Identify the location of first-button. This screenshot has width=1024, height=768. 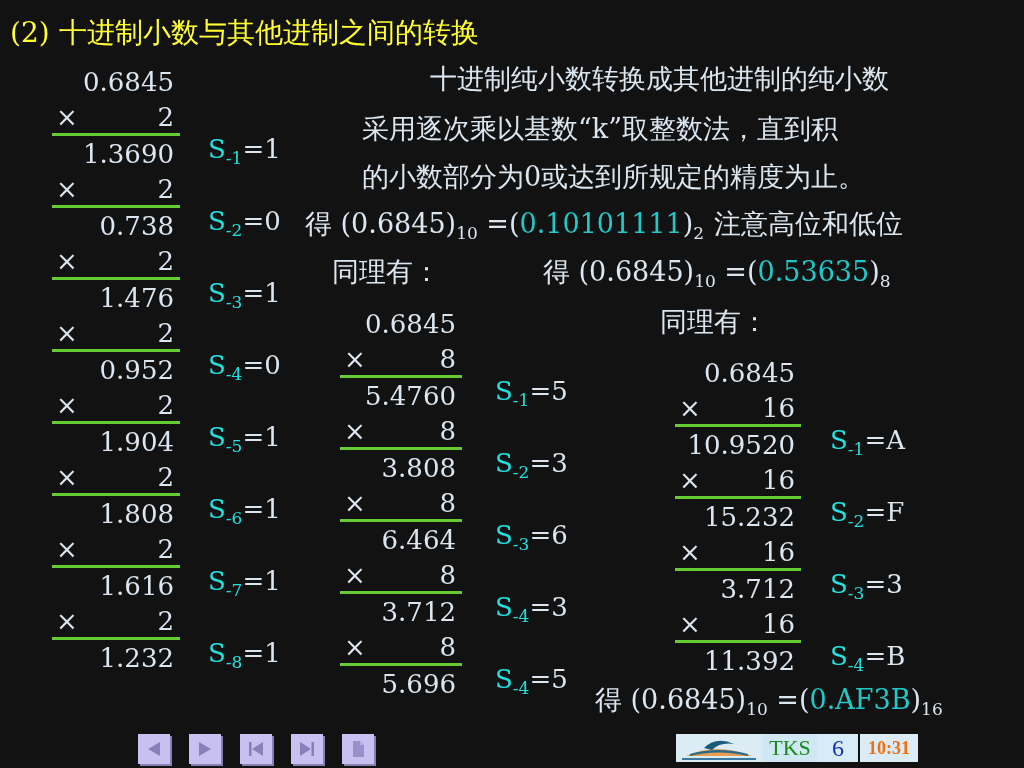
(256, 749).